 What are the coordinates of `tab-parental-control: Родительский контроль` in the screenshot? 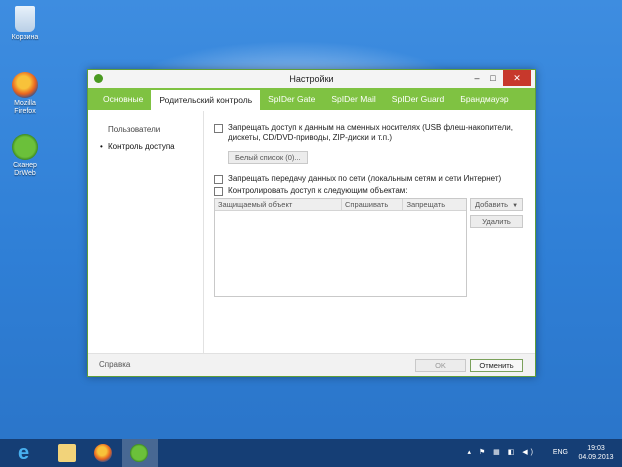 It's located at (206, 100).